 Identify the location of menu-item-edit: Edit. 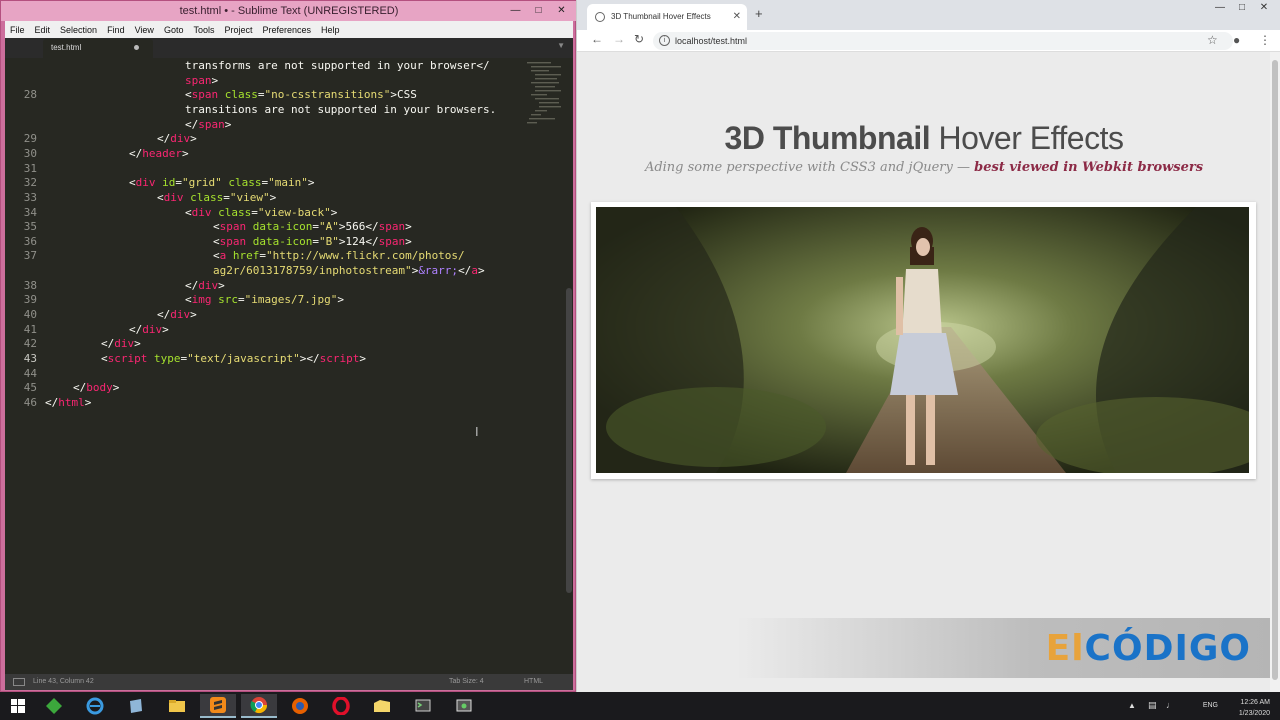
(43, 30).